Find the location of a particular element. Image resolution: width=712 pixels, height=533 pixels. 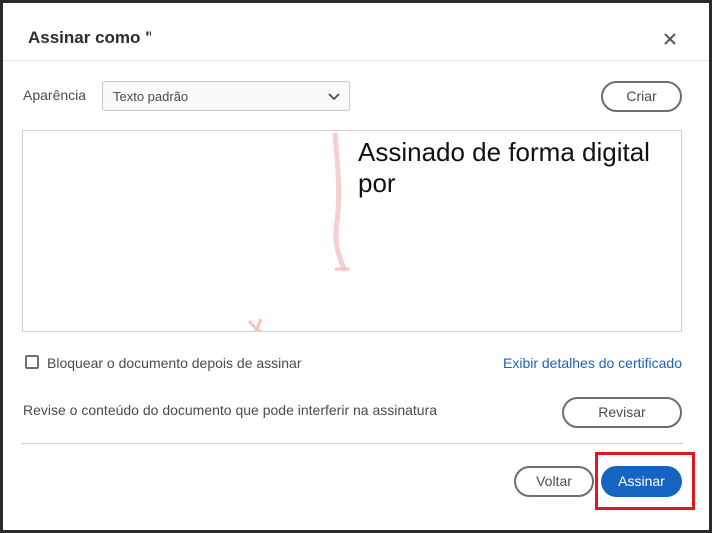

back-button: Voltar is located at coordinates (554, 481).